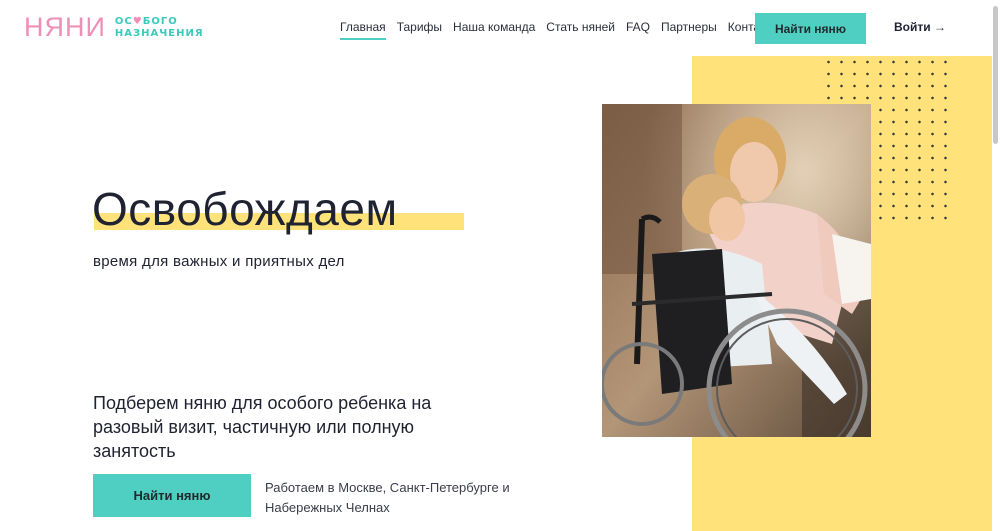  Describe the element at coordinates (245, 209) in the screenshot. I see `hero-title: Освобождаем` at that location.